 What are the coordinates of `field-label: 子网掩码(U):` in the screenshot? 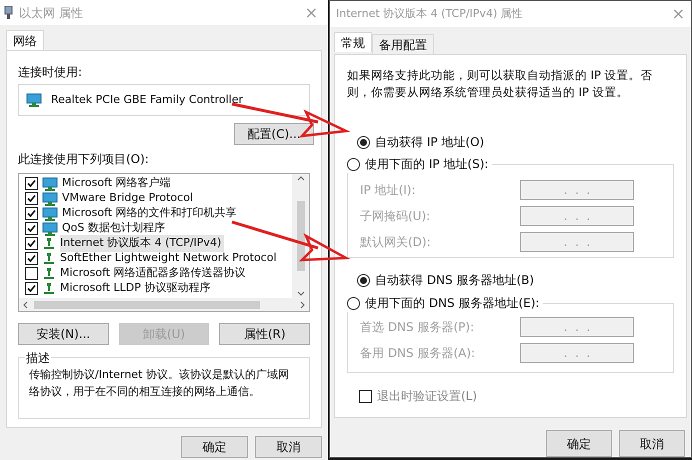 It's located at (396, 216).